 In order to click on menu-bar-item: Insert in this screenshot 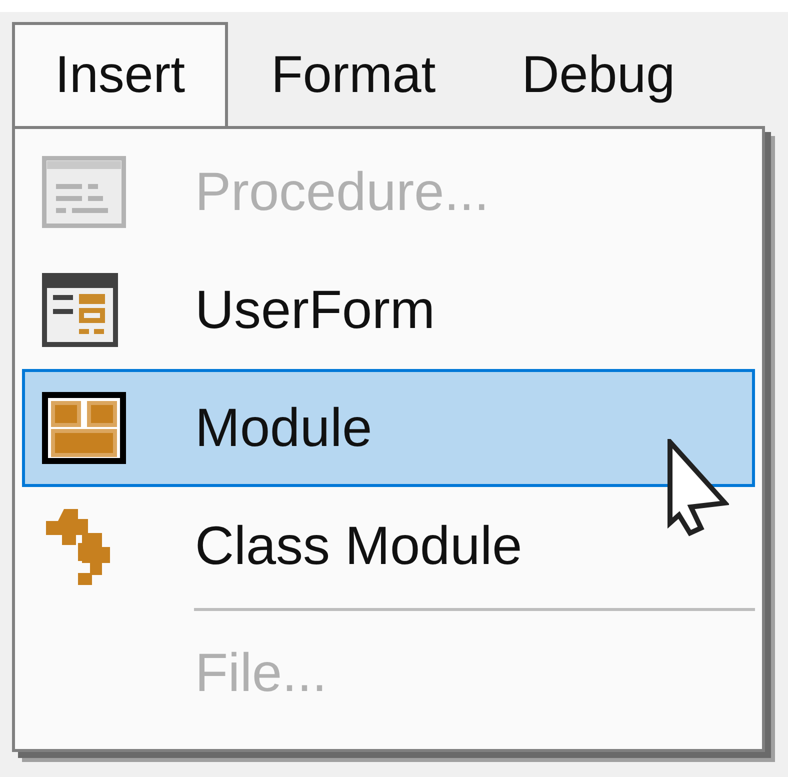, I will do `click(120, 75)`.